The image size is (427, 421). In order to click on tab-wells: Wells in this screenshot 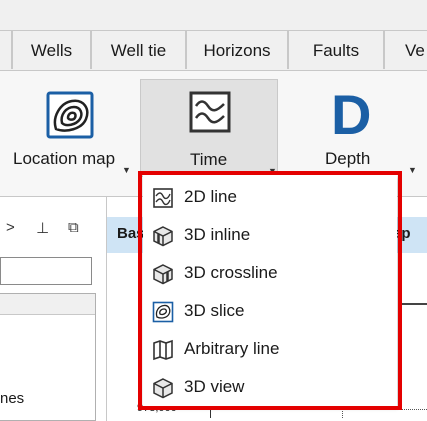, I will do `click(51, 49)`.